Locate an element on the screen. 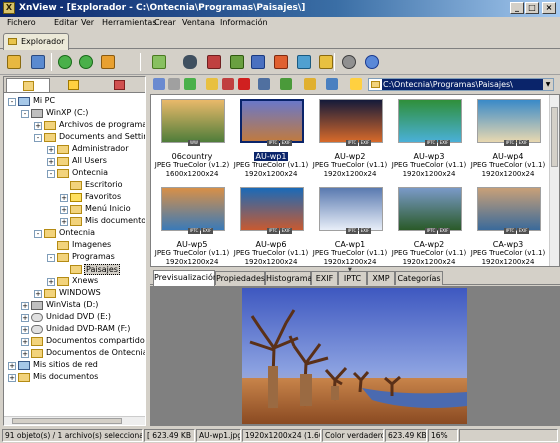 The width and height of the screenshot is (560, 443). toolbar-separator is located at coordinates (140, 62).